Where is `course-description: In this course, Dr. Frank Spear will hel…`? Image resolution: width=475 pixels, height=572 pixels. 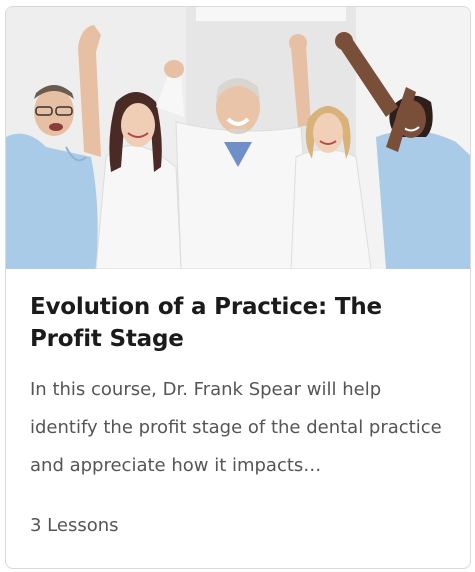 course-description: In this course, Dr. Frank Spear will hel… is located at coordinates (236, 427).